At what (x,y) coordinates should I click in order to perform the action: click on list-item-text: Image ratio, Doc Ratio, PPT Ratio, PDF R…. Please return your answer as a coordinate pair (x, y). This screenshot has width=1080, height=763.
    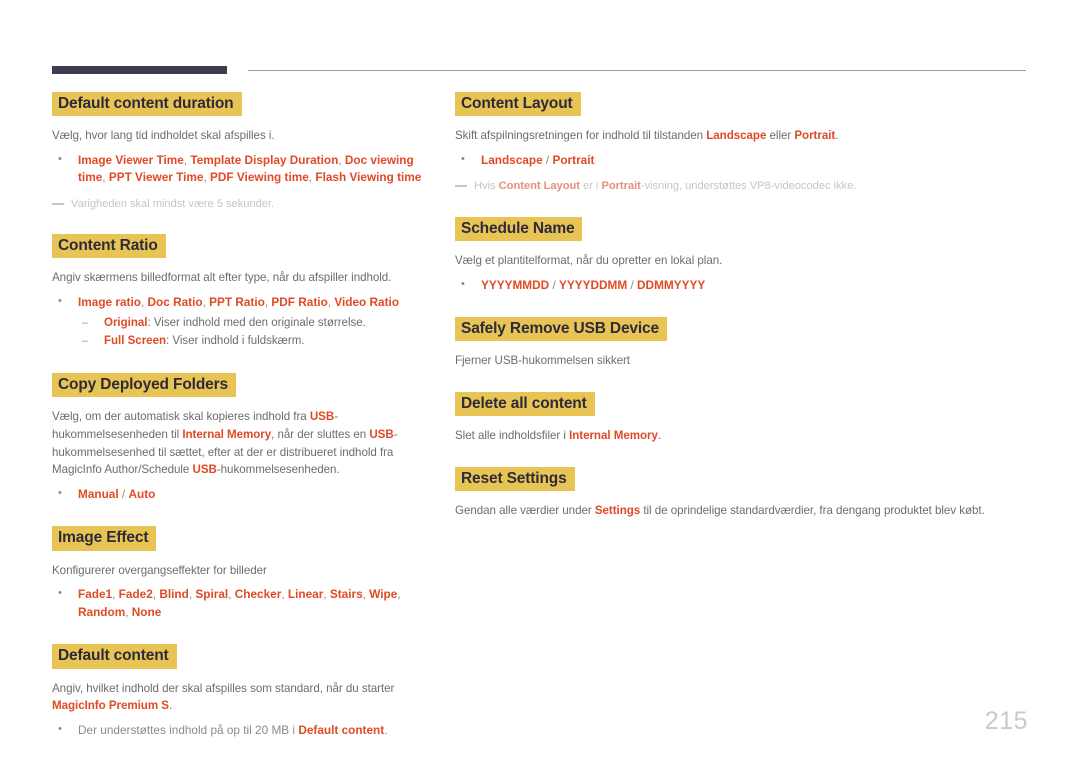
    Looking at the image, I should click on (238, 302).